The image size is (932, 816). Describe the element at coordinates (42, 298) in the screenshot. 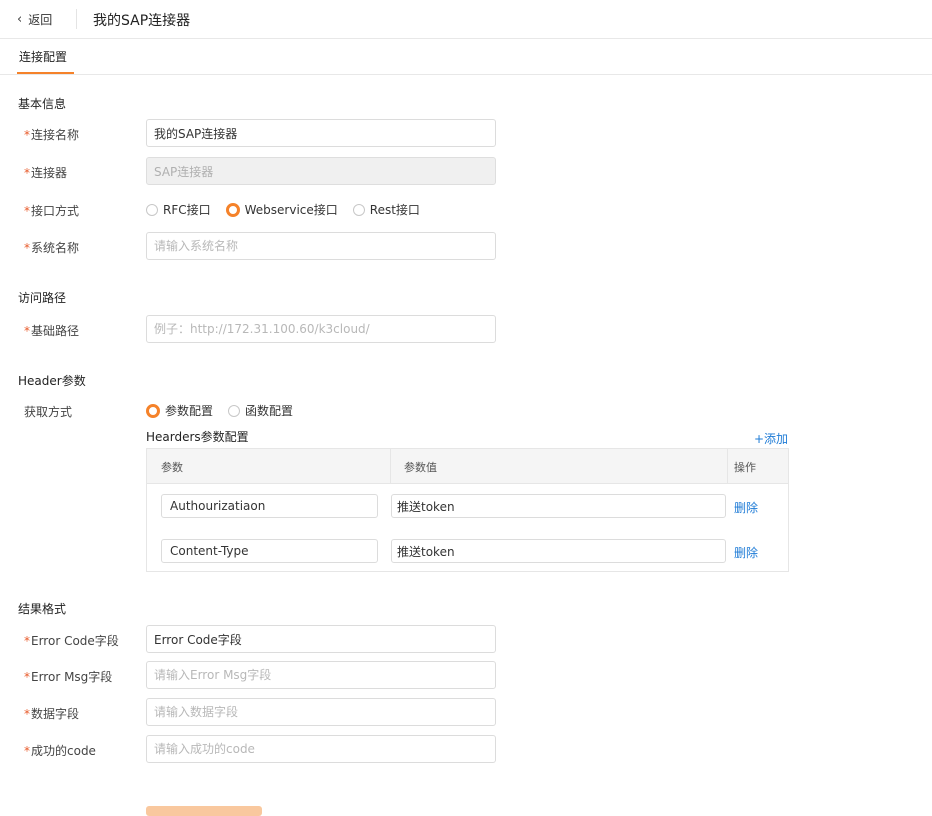

I see `section-access-path: 访问路径` at that location.